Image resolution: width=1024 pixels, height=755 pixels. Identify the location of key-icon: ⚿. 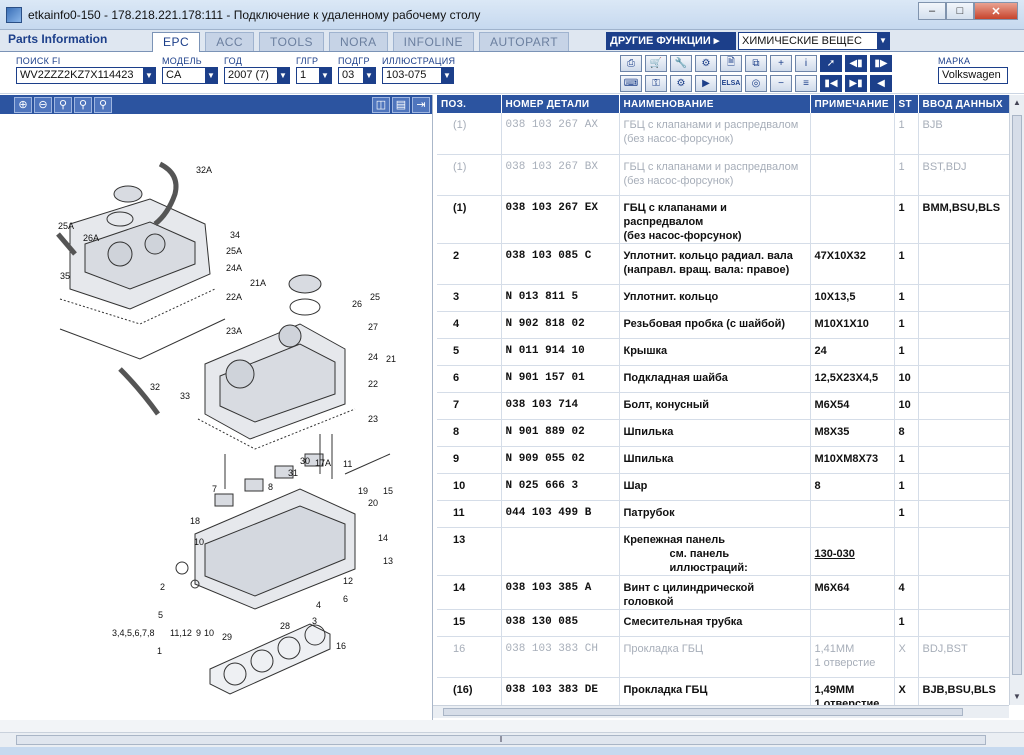
(656, 83).